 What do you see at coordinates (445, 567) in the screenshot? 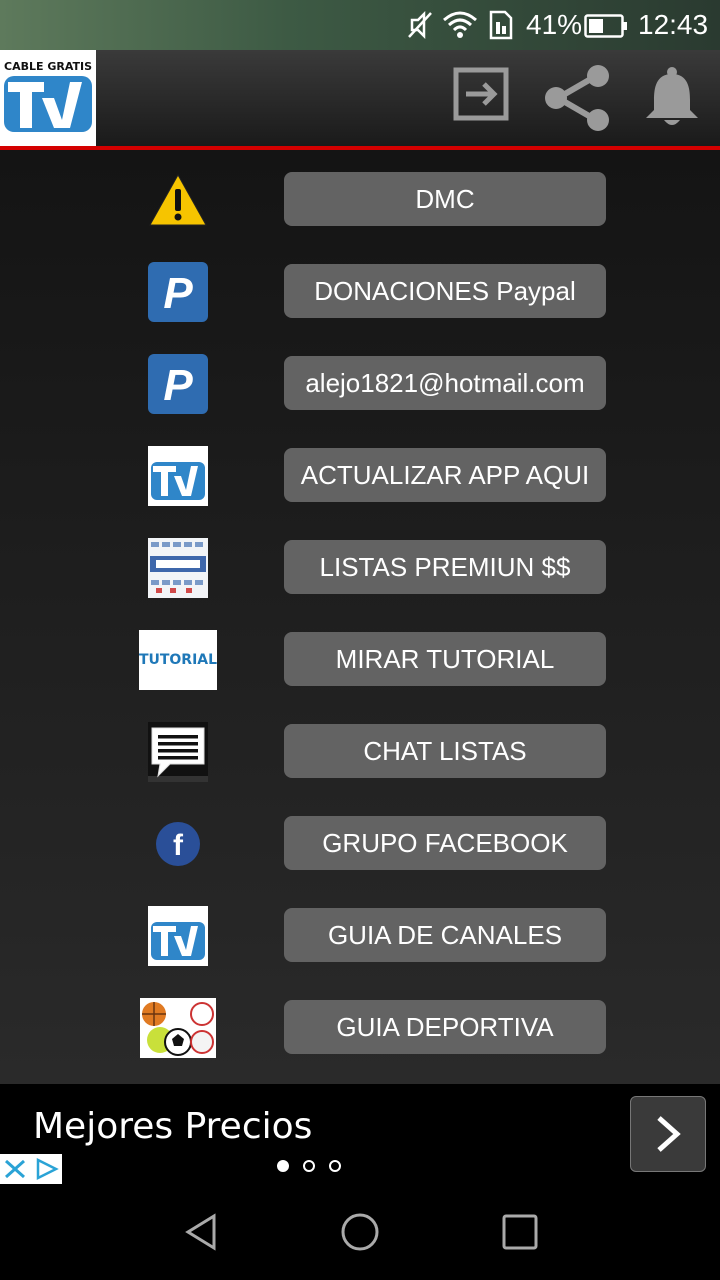
I see `listas-premium-button: LISTAS PREMIUN $$` at bounding box center [445, 567].